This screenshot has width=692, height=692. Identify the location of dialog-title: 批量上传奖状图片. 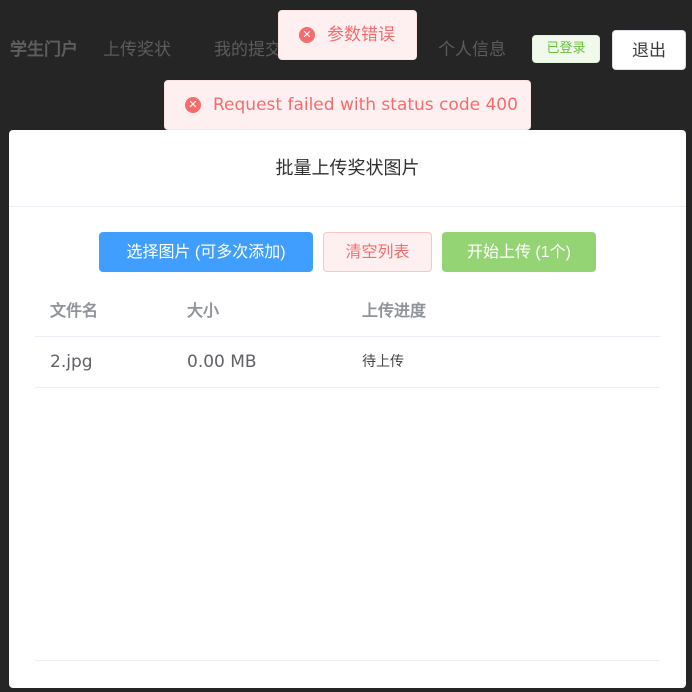
(347, 168).